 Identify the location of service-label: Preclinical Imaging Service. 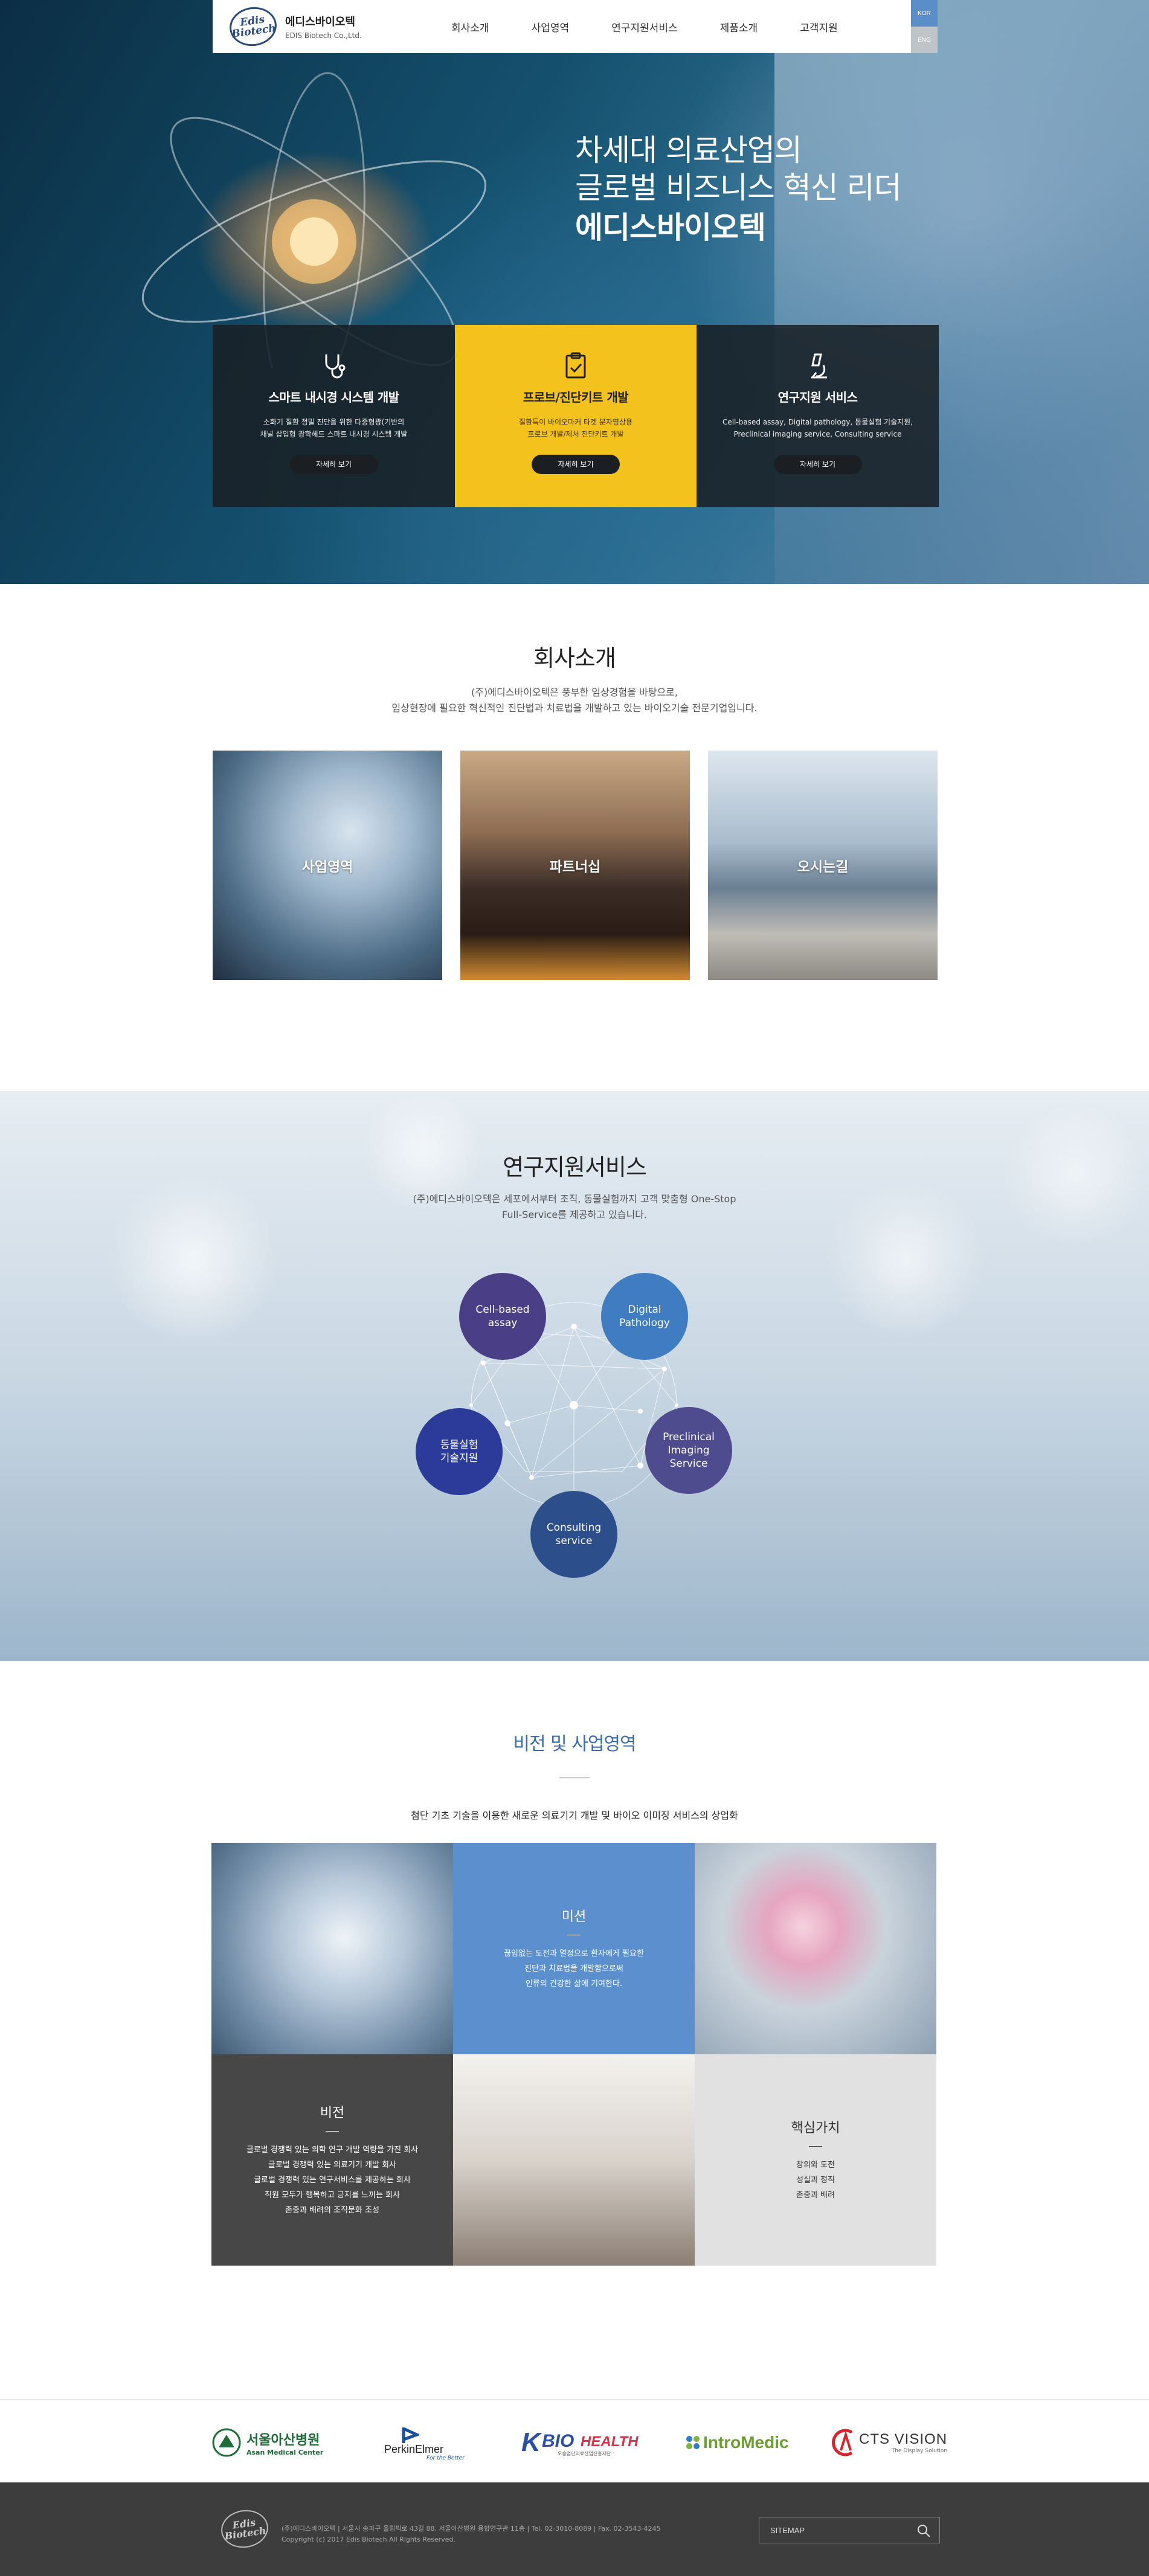
(689, 1450).